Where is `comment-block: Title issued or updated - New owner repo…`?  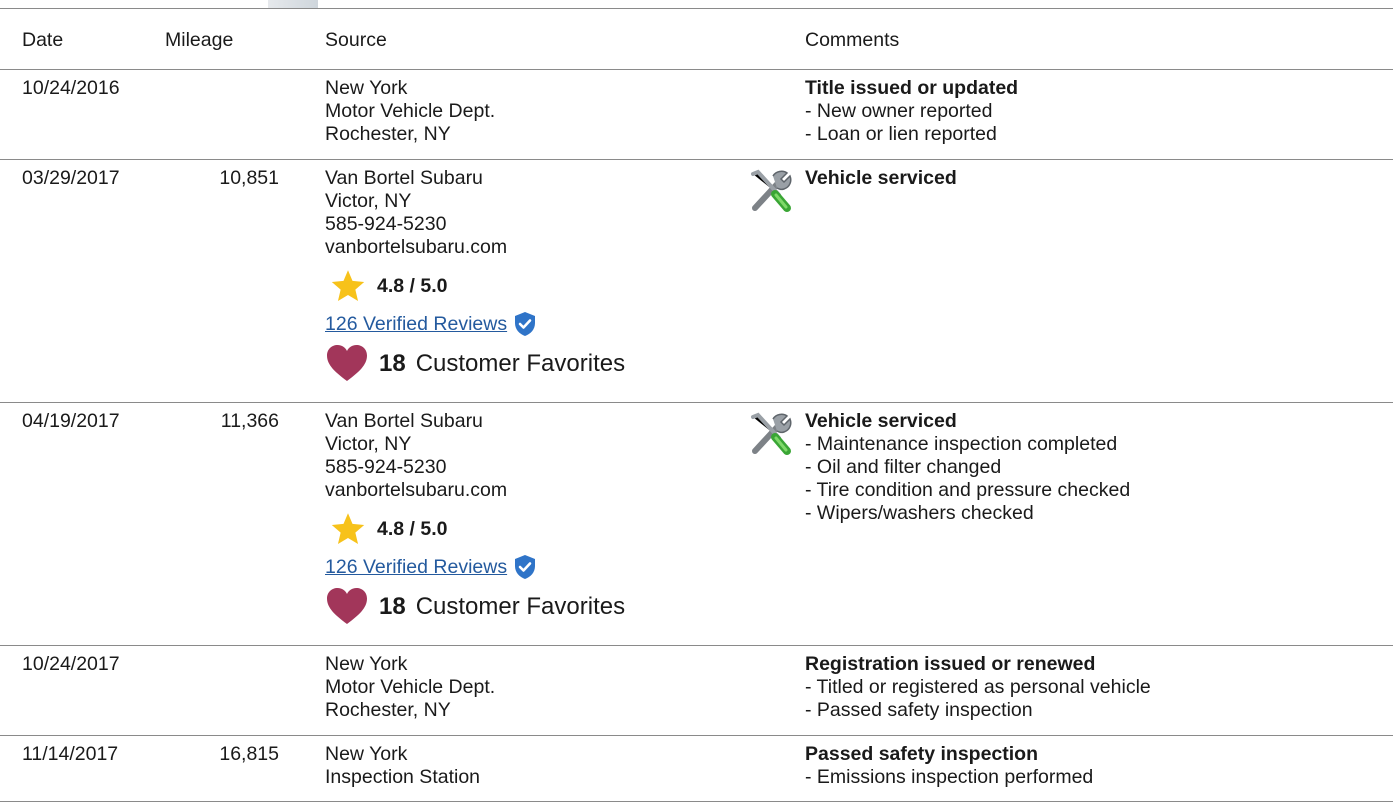 comment-block: Title issued or updated - New owner repo… is located at coordinates (1099, 111).